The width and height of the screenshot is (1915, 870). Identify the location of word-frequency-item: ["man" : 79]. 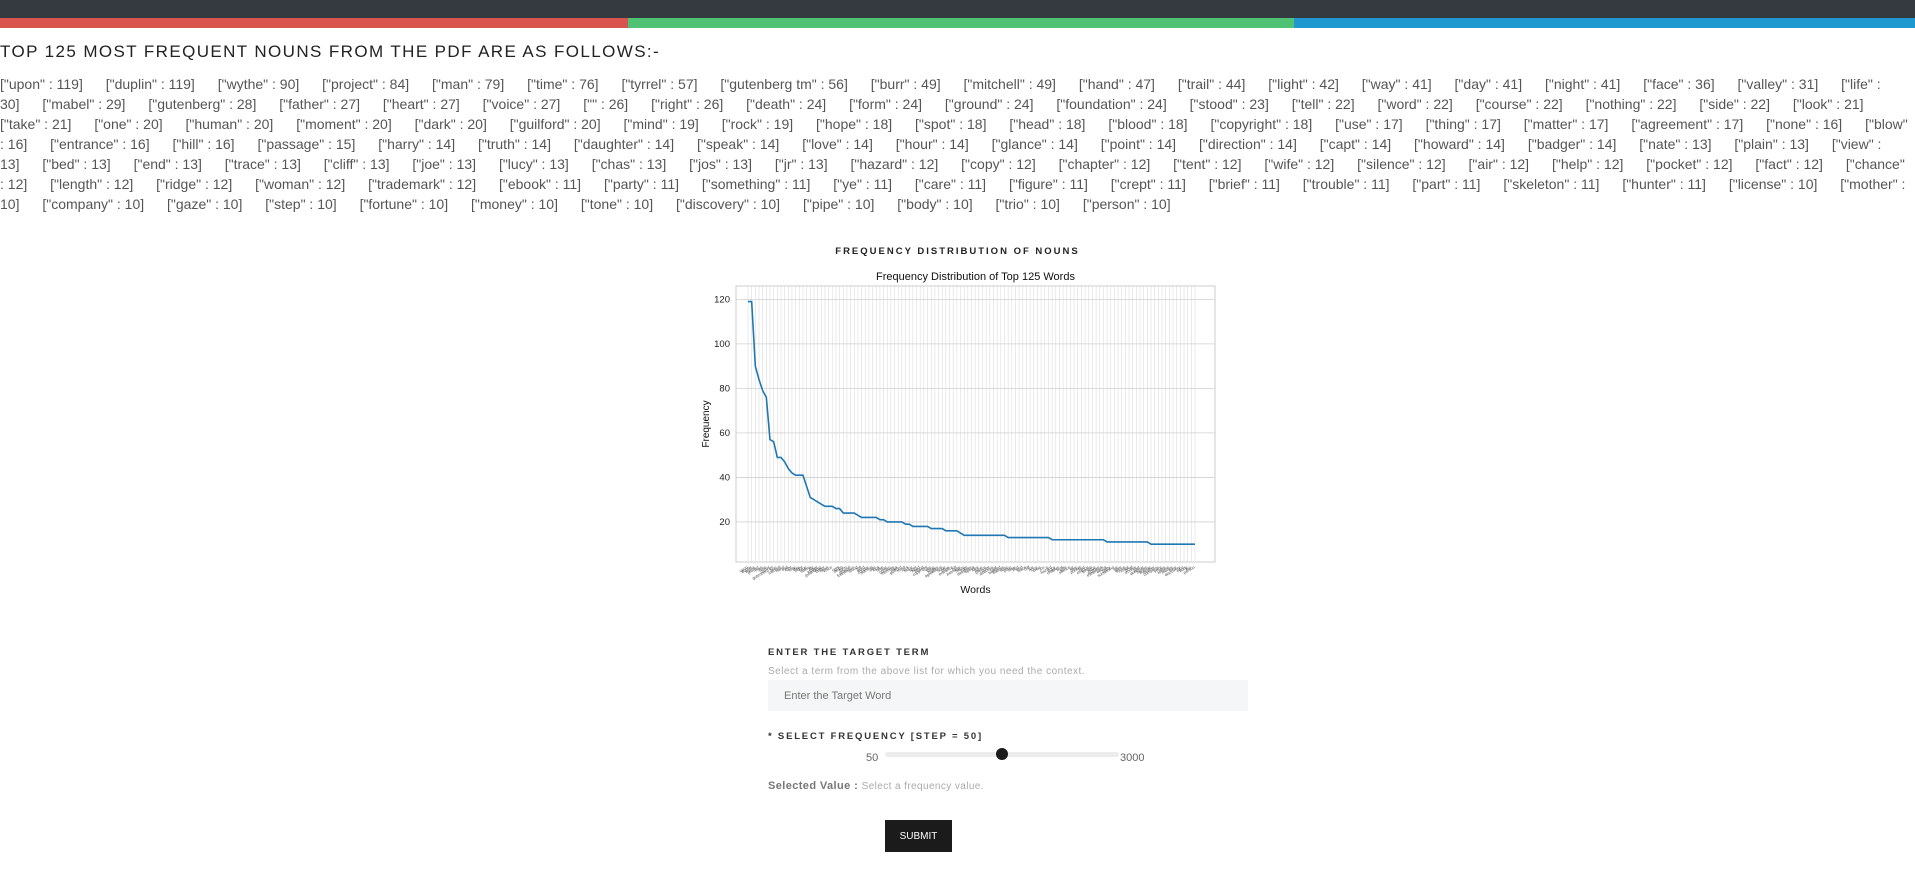
(468, 84).